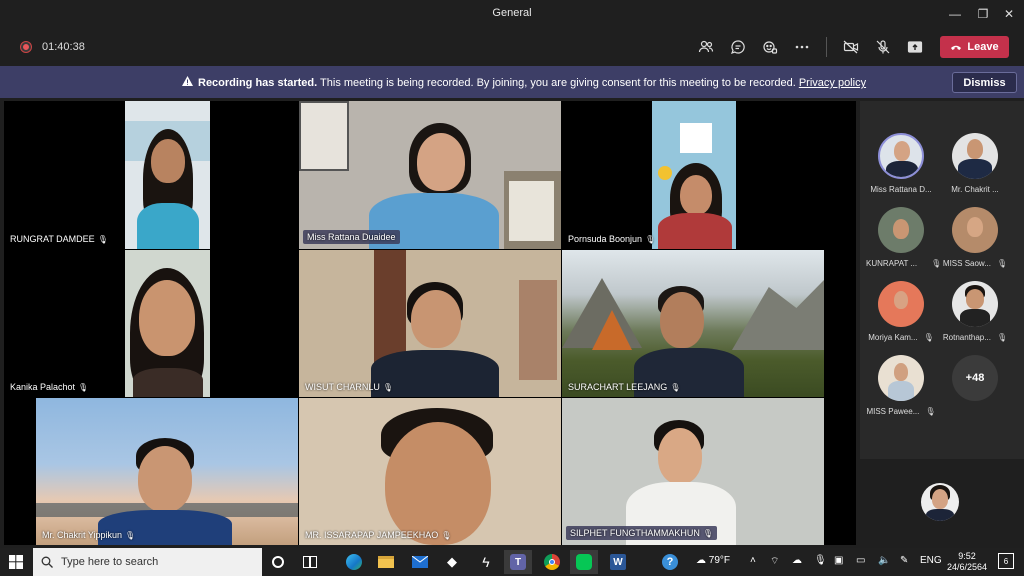  What do you see at coordinates (955, 14) in the screenshot?
I see `minimize-icon: —` at bounding box center [955, 14].